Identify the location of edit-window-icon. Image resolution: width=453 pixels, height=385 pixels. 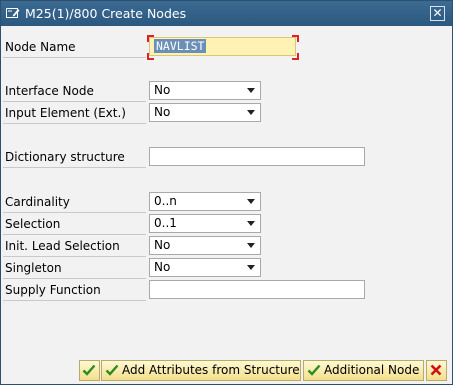
(13, 13).